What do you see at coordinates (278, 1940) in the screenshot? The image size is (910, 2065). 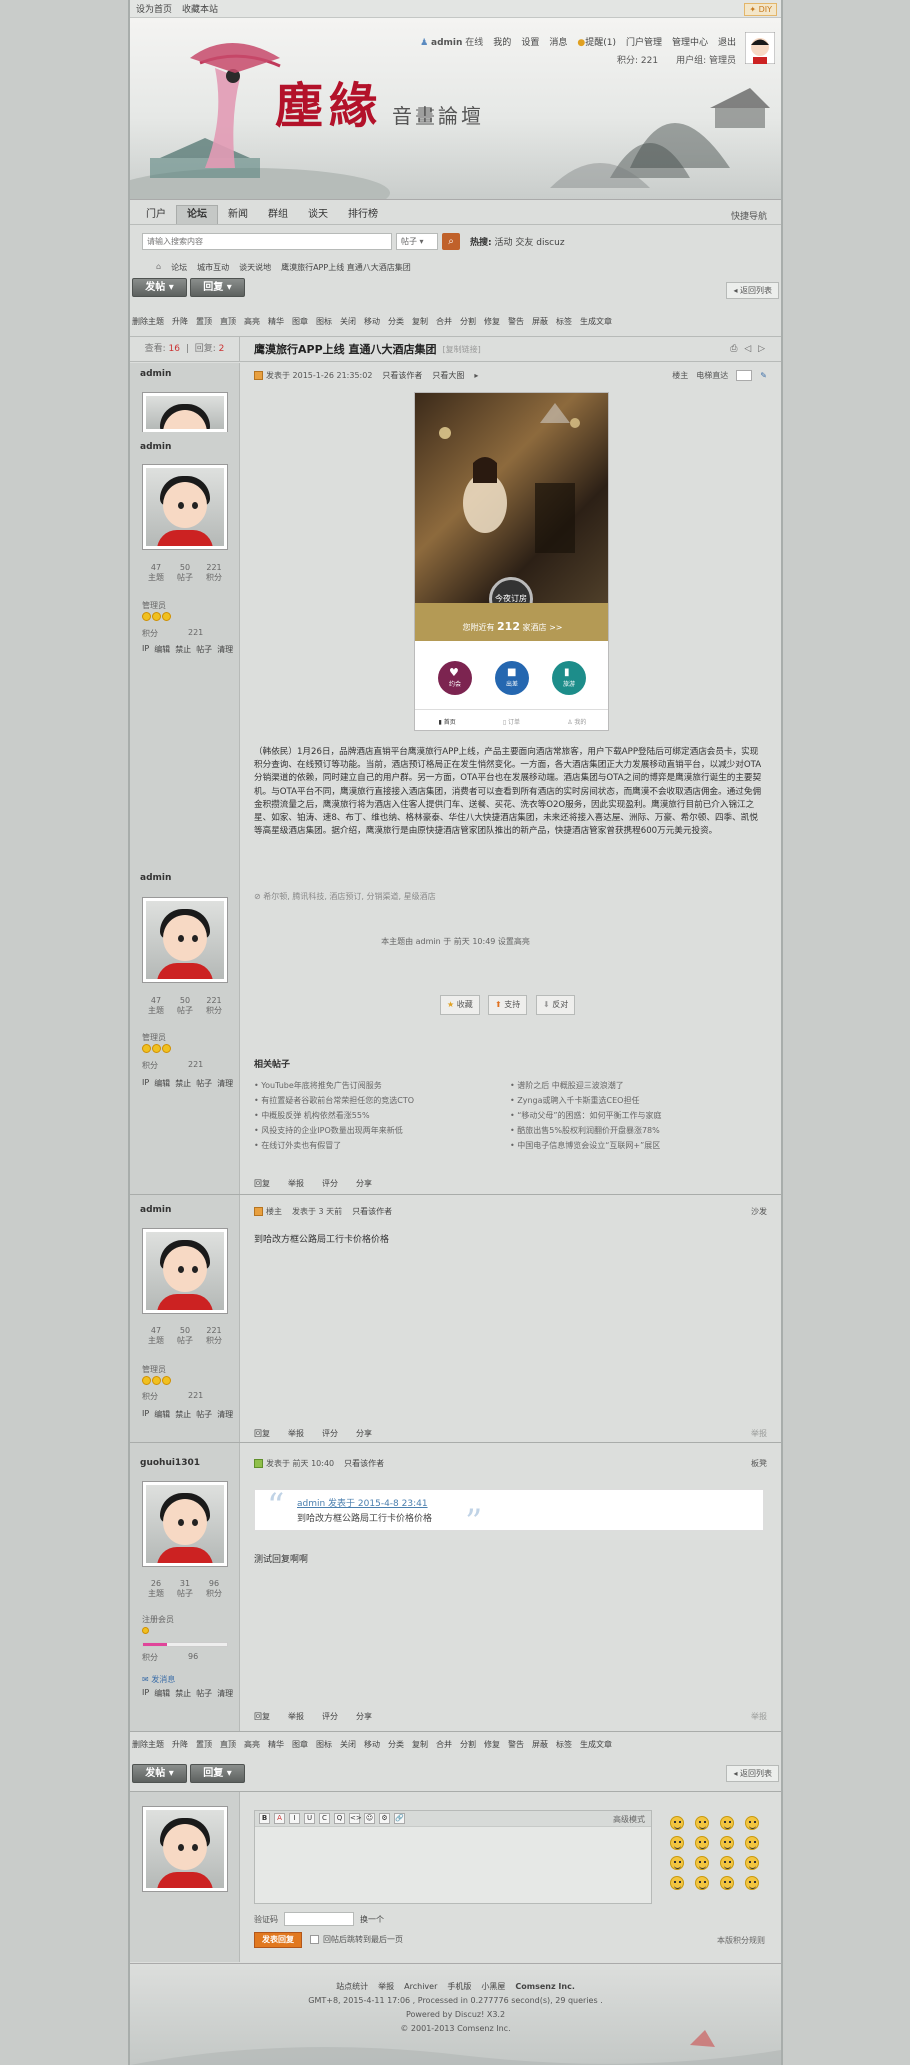 I see `submit-reply-button: 发表回复` at bounding box center [278, 1940].